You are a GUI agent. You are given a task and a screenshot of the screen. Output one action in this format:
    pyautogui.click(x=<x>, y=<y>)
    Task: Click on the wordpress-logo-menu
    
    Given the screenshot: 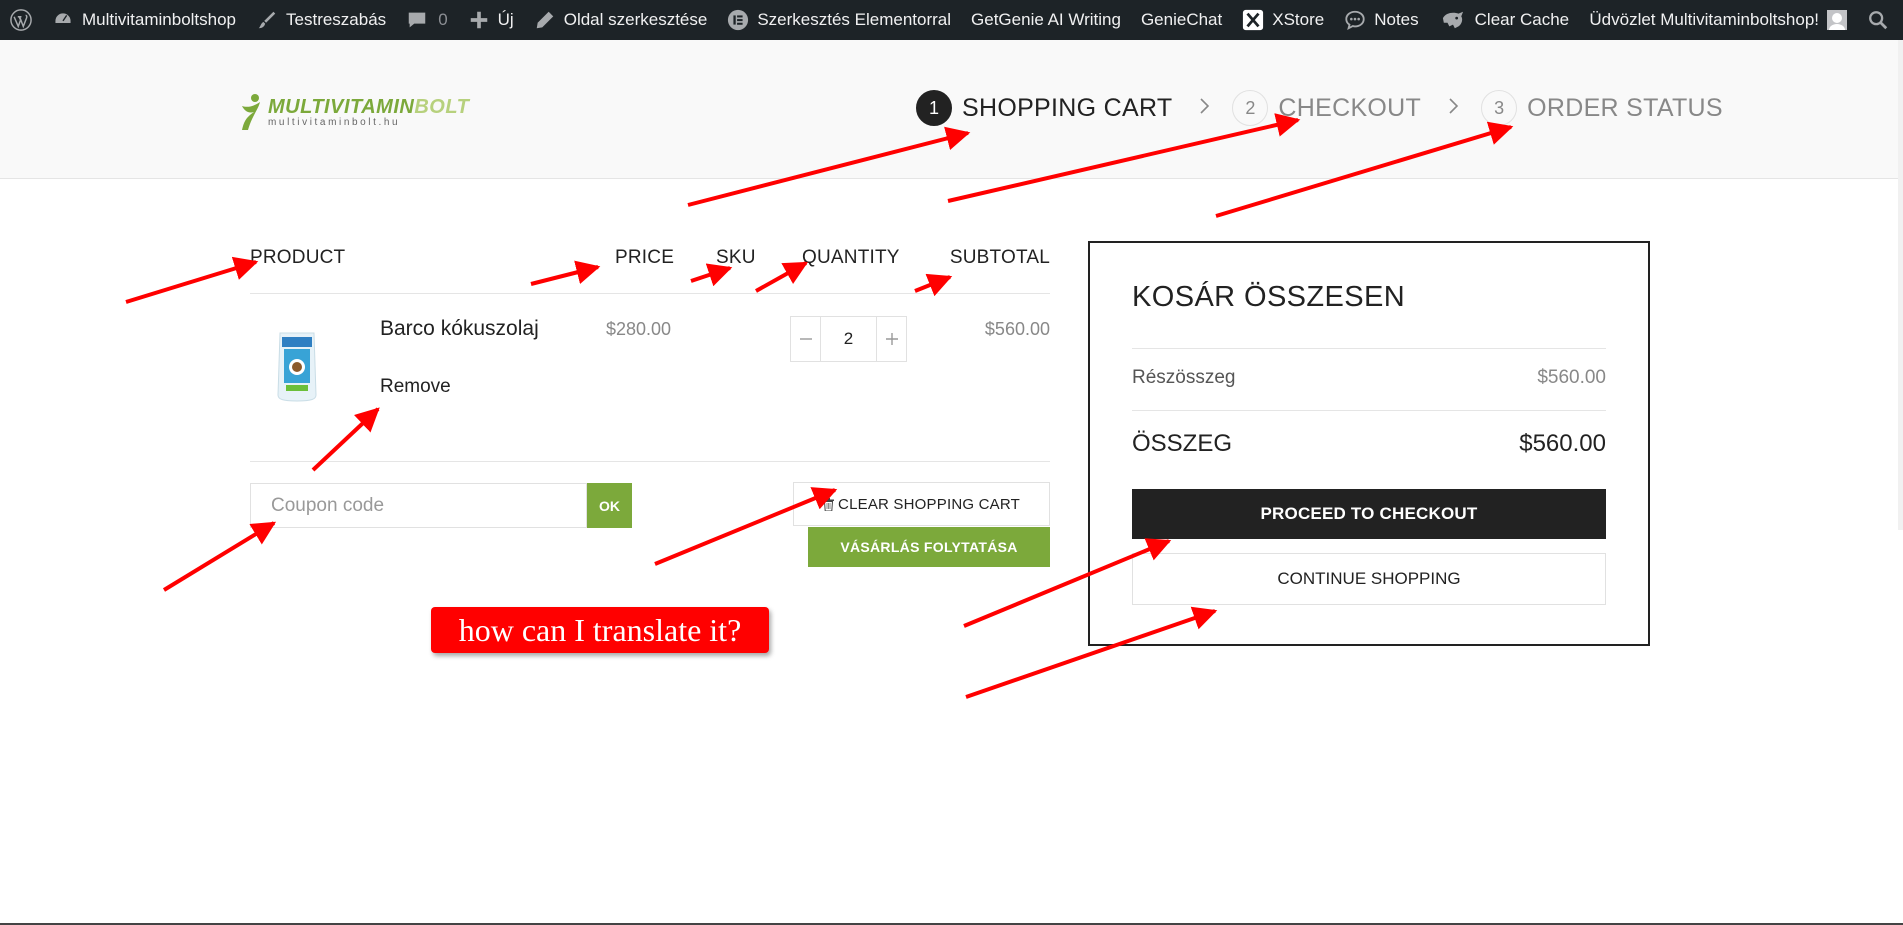 What is the action you would take?
    pyautogui.click(x=21, y=20)
    